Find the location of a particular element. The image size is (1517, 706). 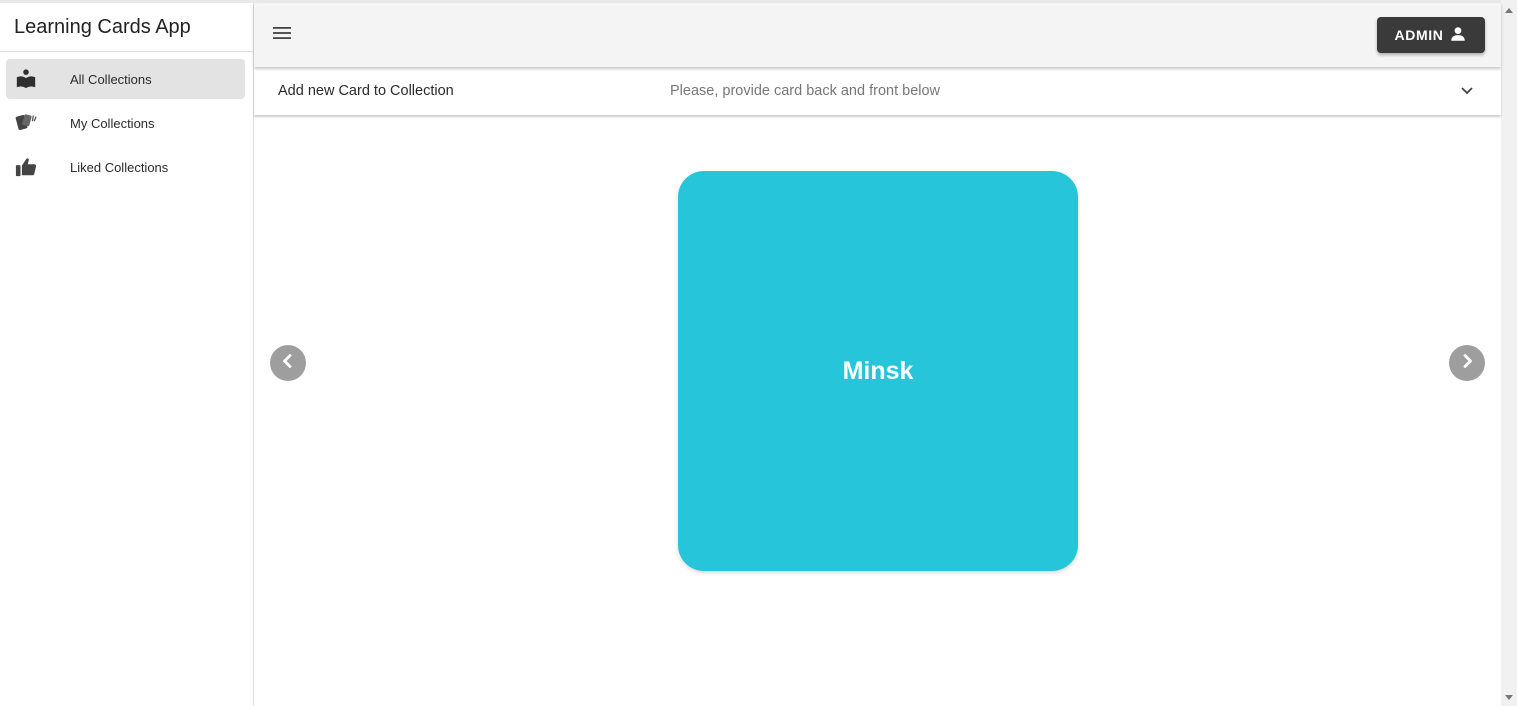

next-card-button is located at coordinates (1467, 363).